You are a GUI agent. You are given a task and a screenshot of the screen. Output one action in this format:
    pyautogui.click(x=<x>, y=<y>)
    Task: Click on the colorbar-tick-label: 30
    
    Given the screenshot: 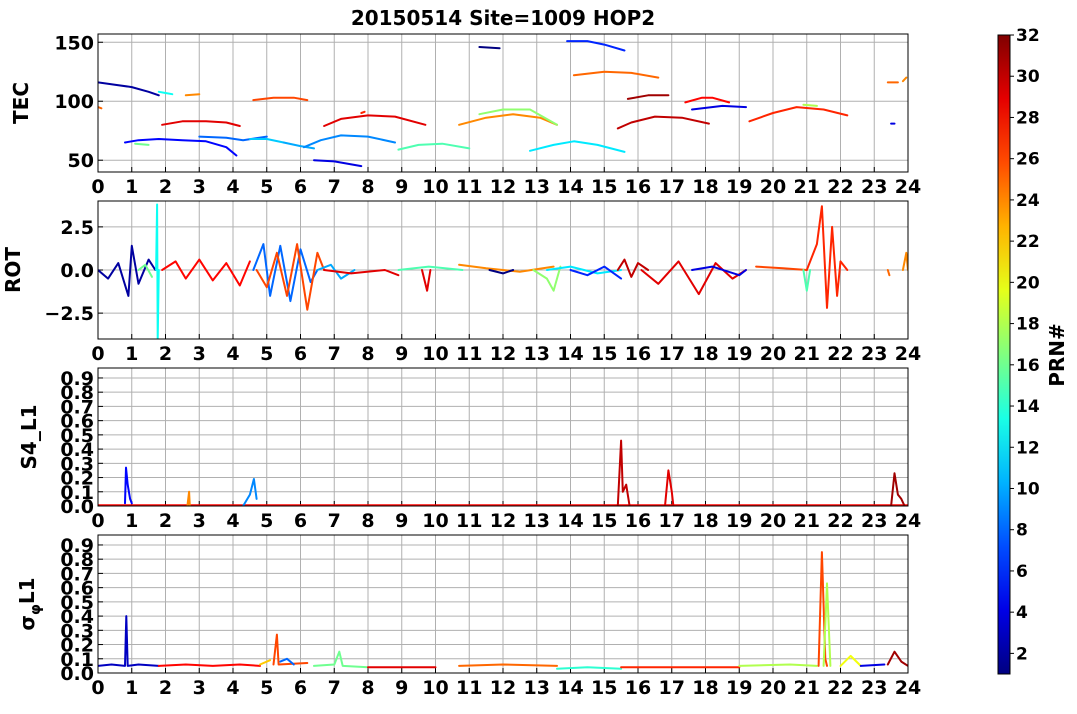 What is the action you would take?
    pyautogui.click(x=1028, y=77)
    